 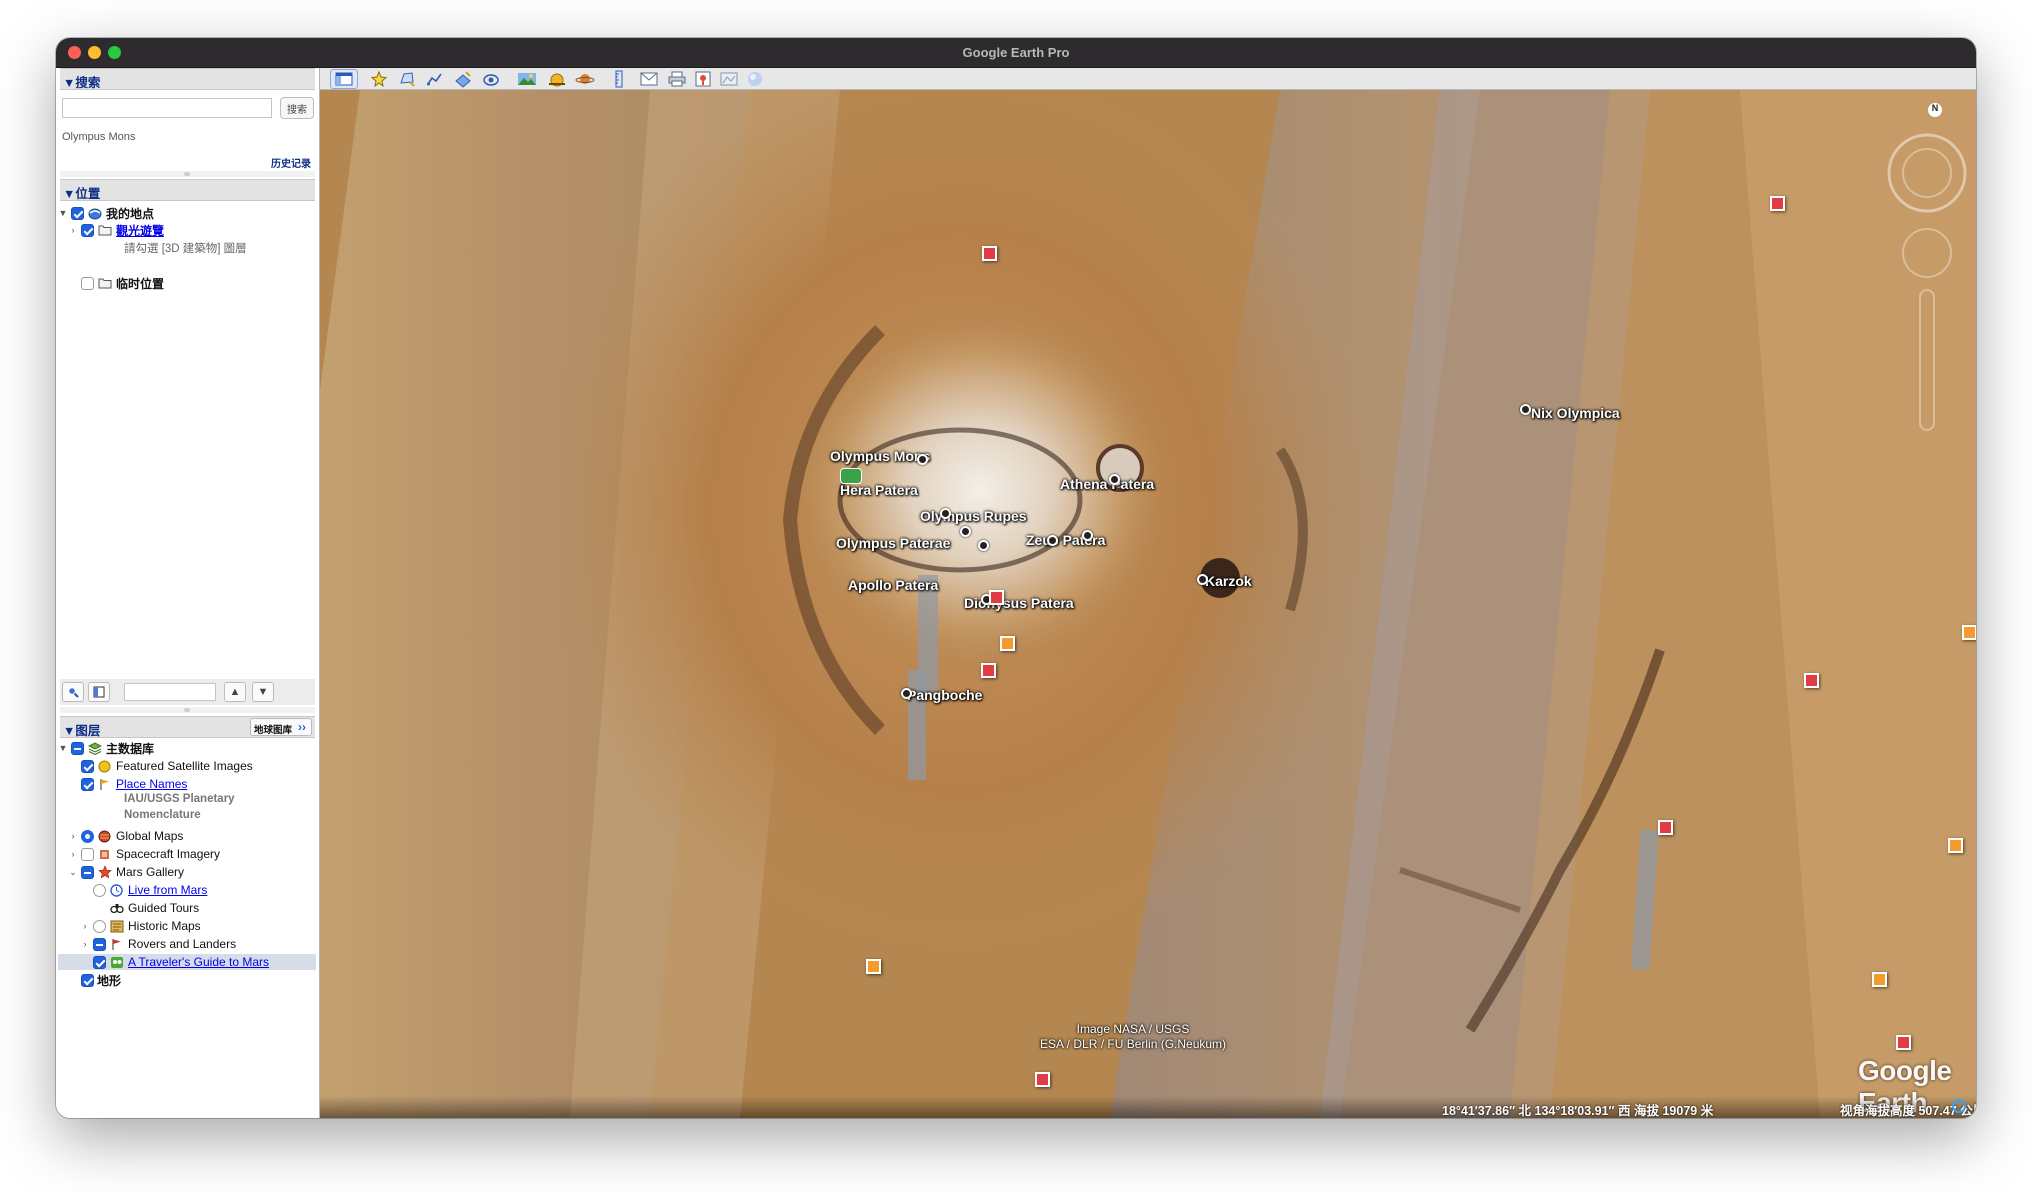 What do you see at coordinates (557, 79) in the screenshot?
I see `sunlight-button` at bounding box center [557, 79].